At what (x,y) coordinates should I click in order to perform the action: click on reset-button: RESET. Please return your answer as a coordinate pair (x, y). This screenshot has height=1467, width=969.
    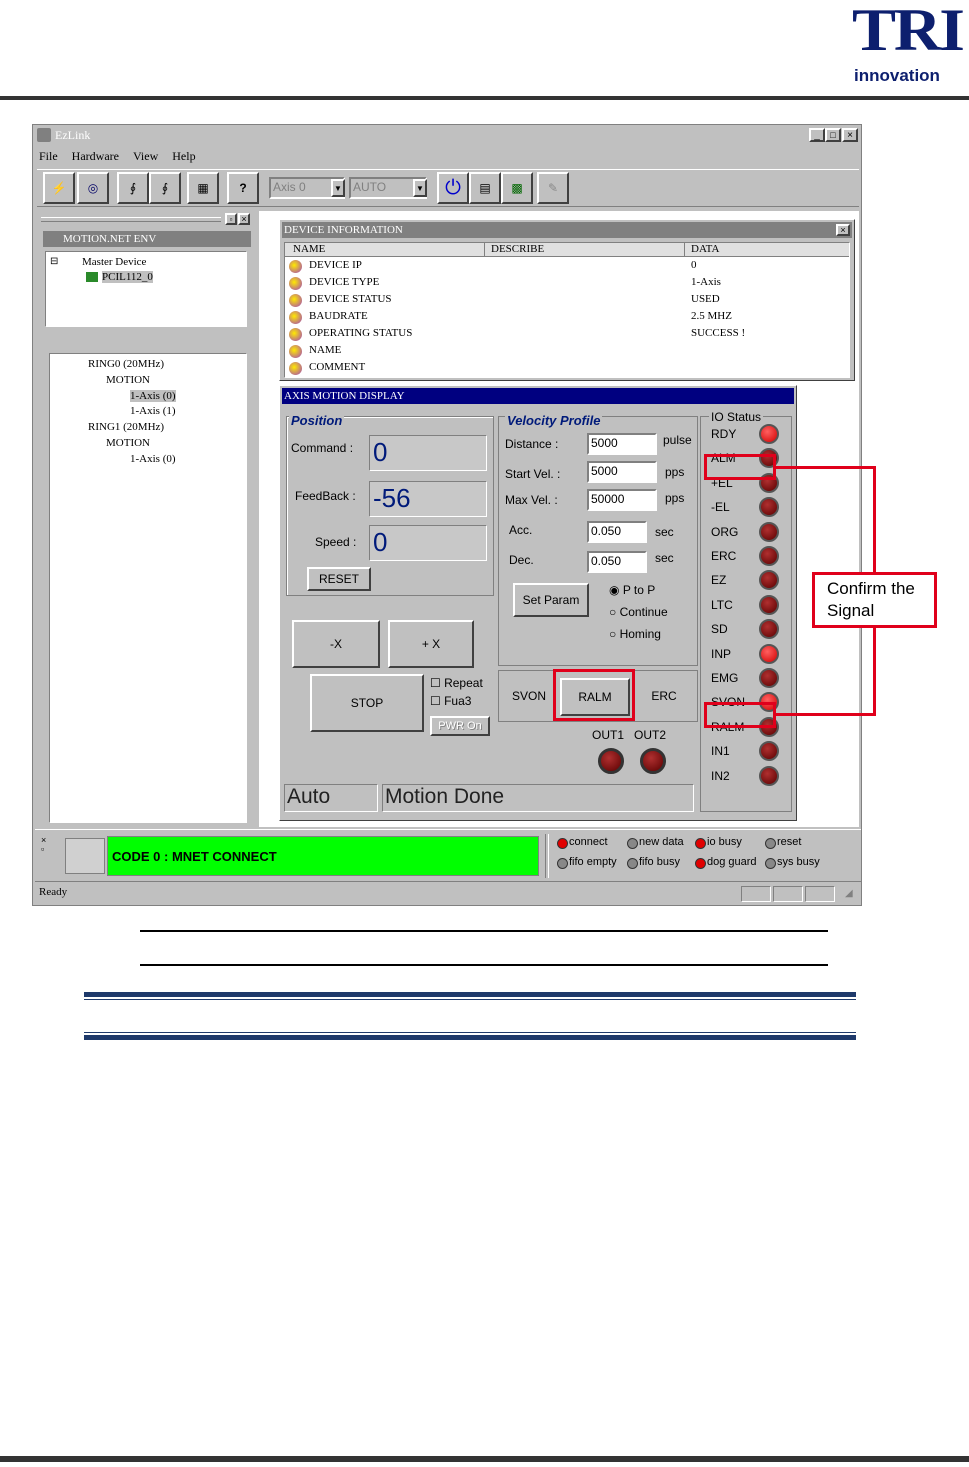
    Looking at the image, I should click on (339, 579).